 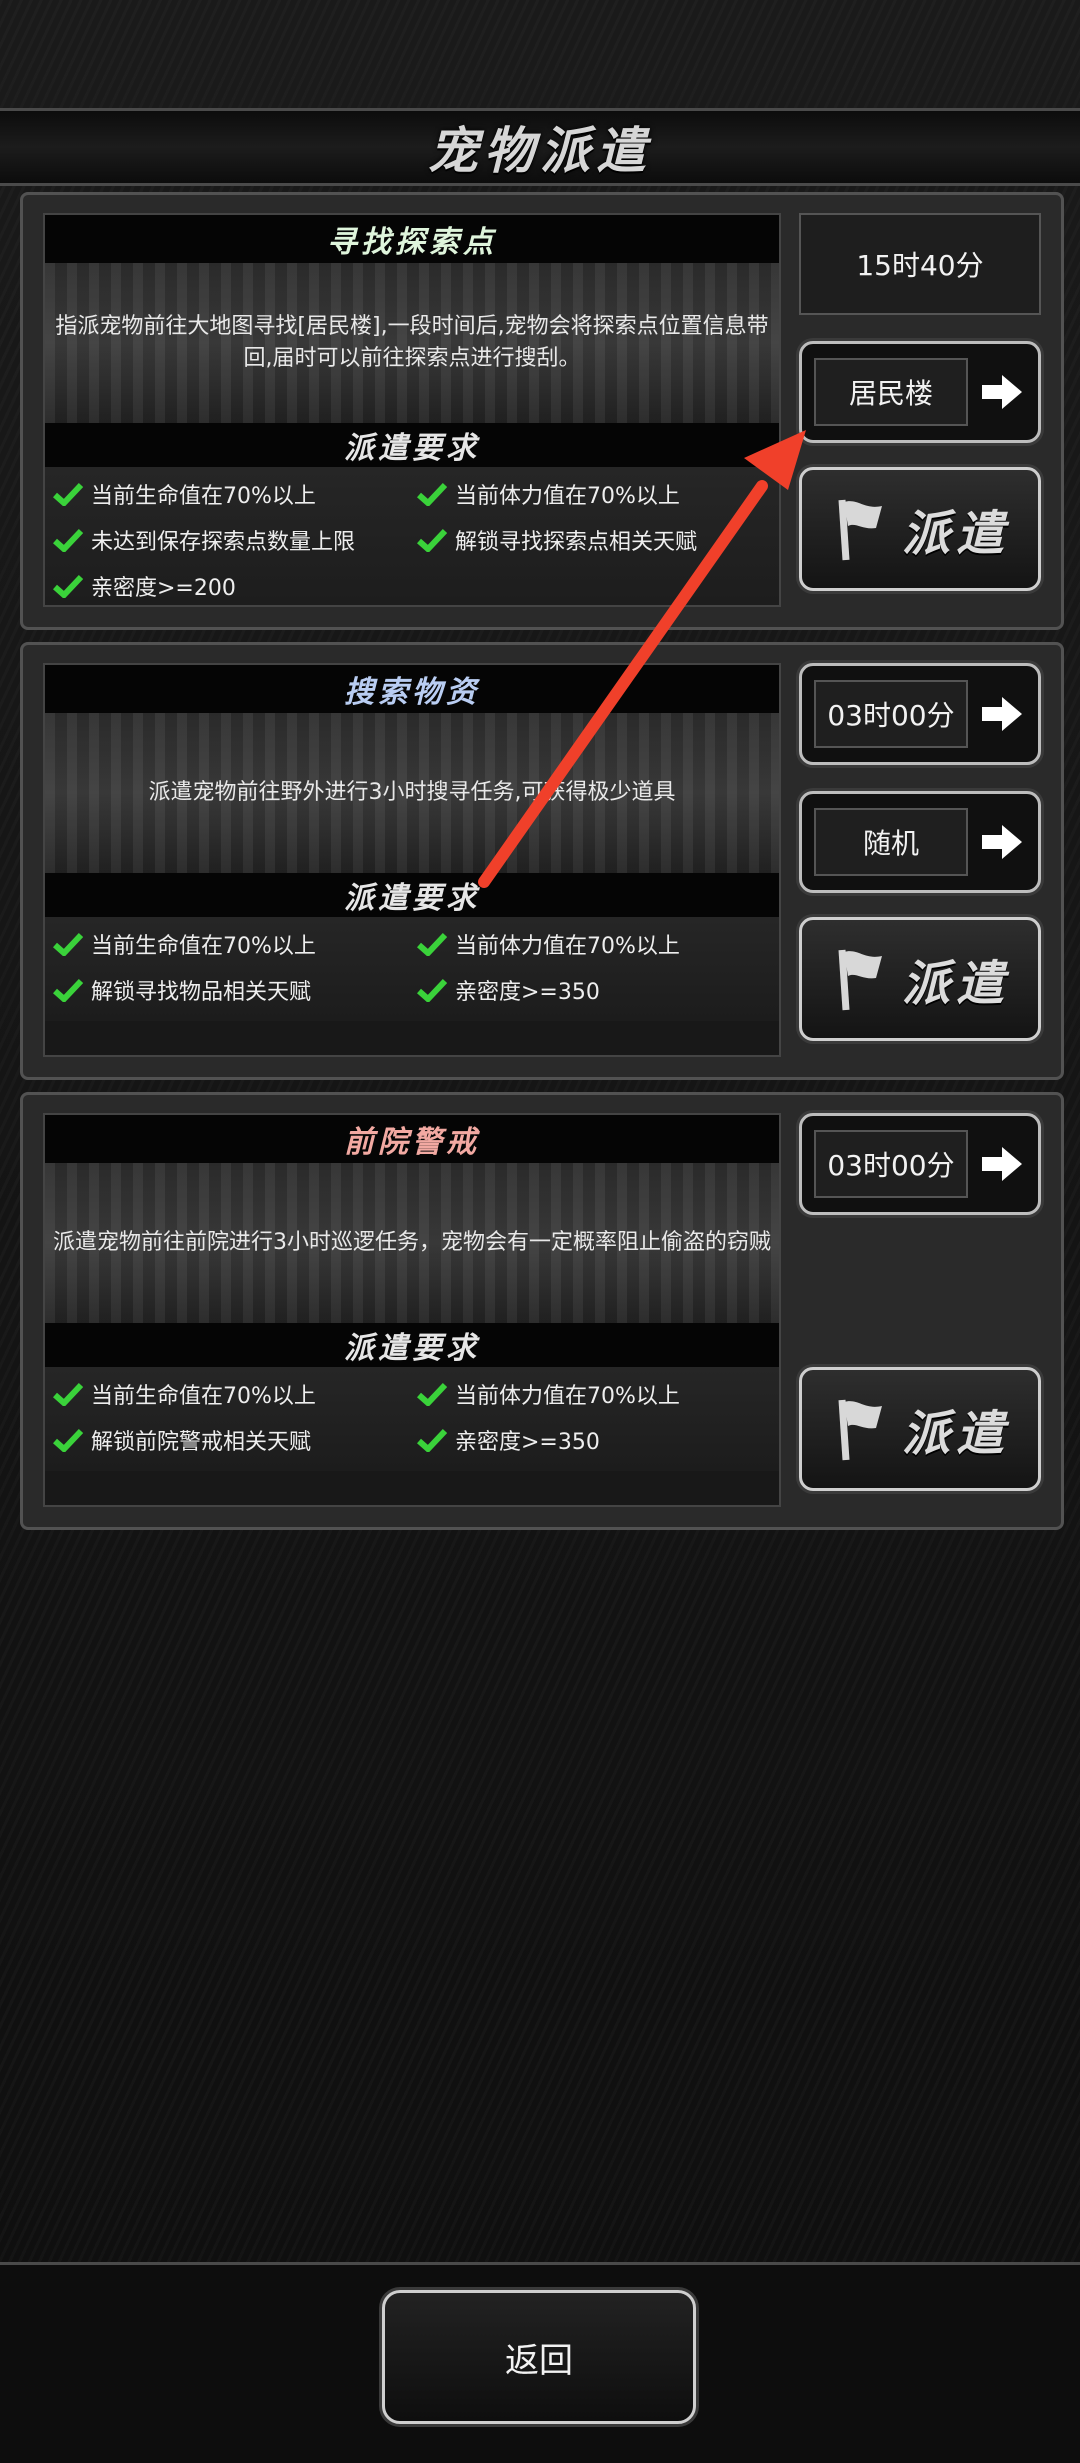 I want to click on mission-controls: 03时00分 派遣, so click(x=920, y=1302).